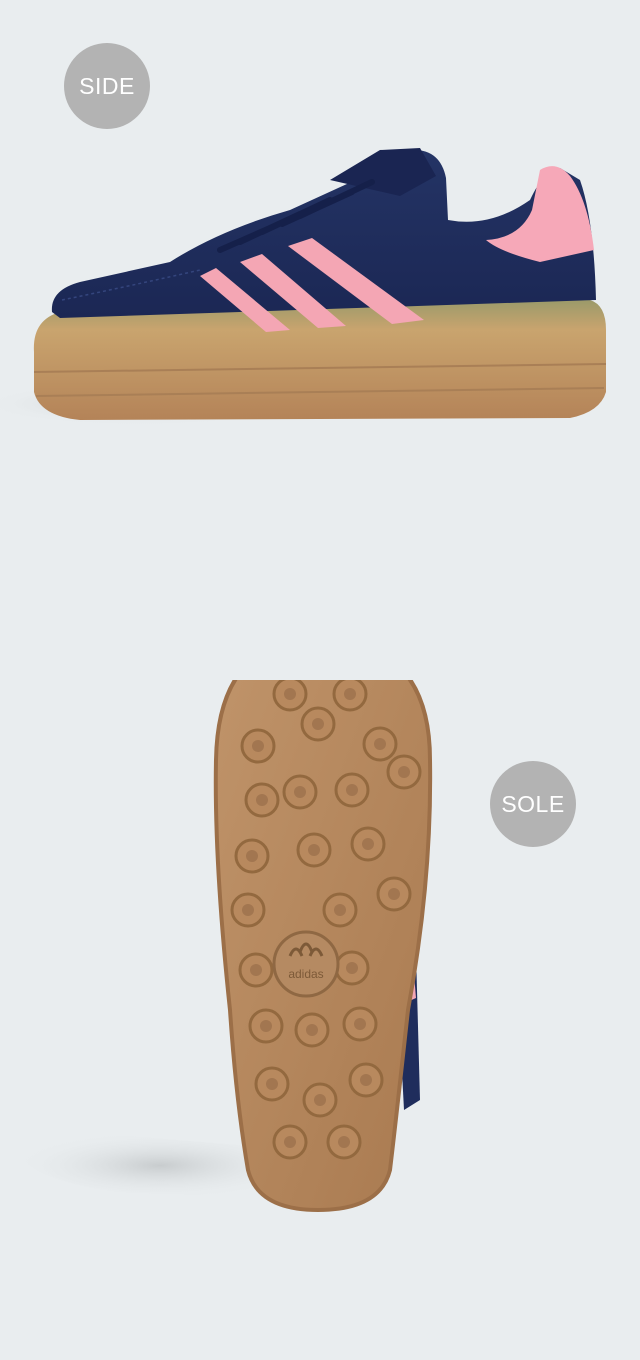 The image size is (640, 1360). Describe the element at coordinates (305, 974) in the screenshot. I see `sole-logo-text: adidas` at that location.